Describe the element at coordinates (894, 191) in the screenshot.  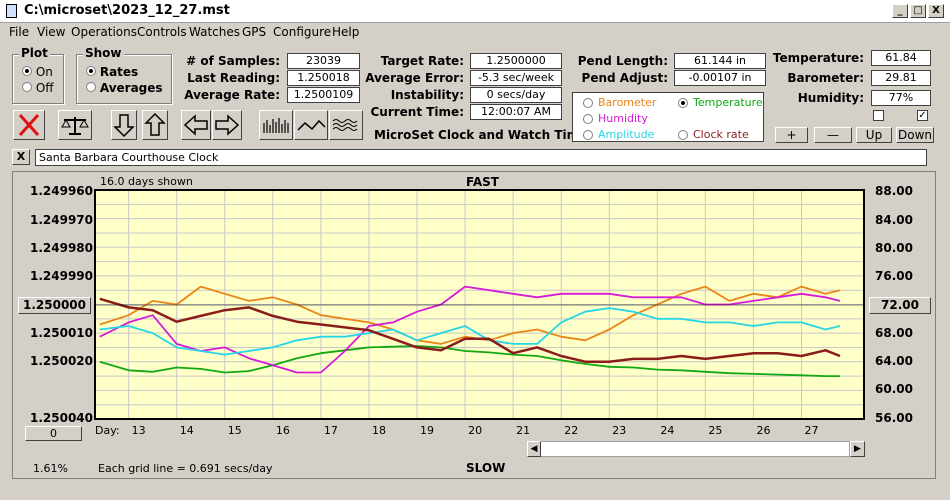
I see `y-right-tick: 88.00` at that location.